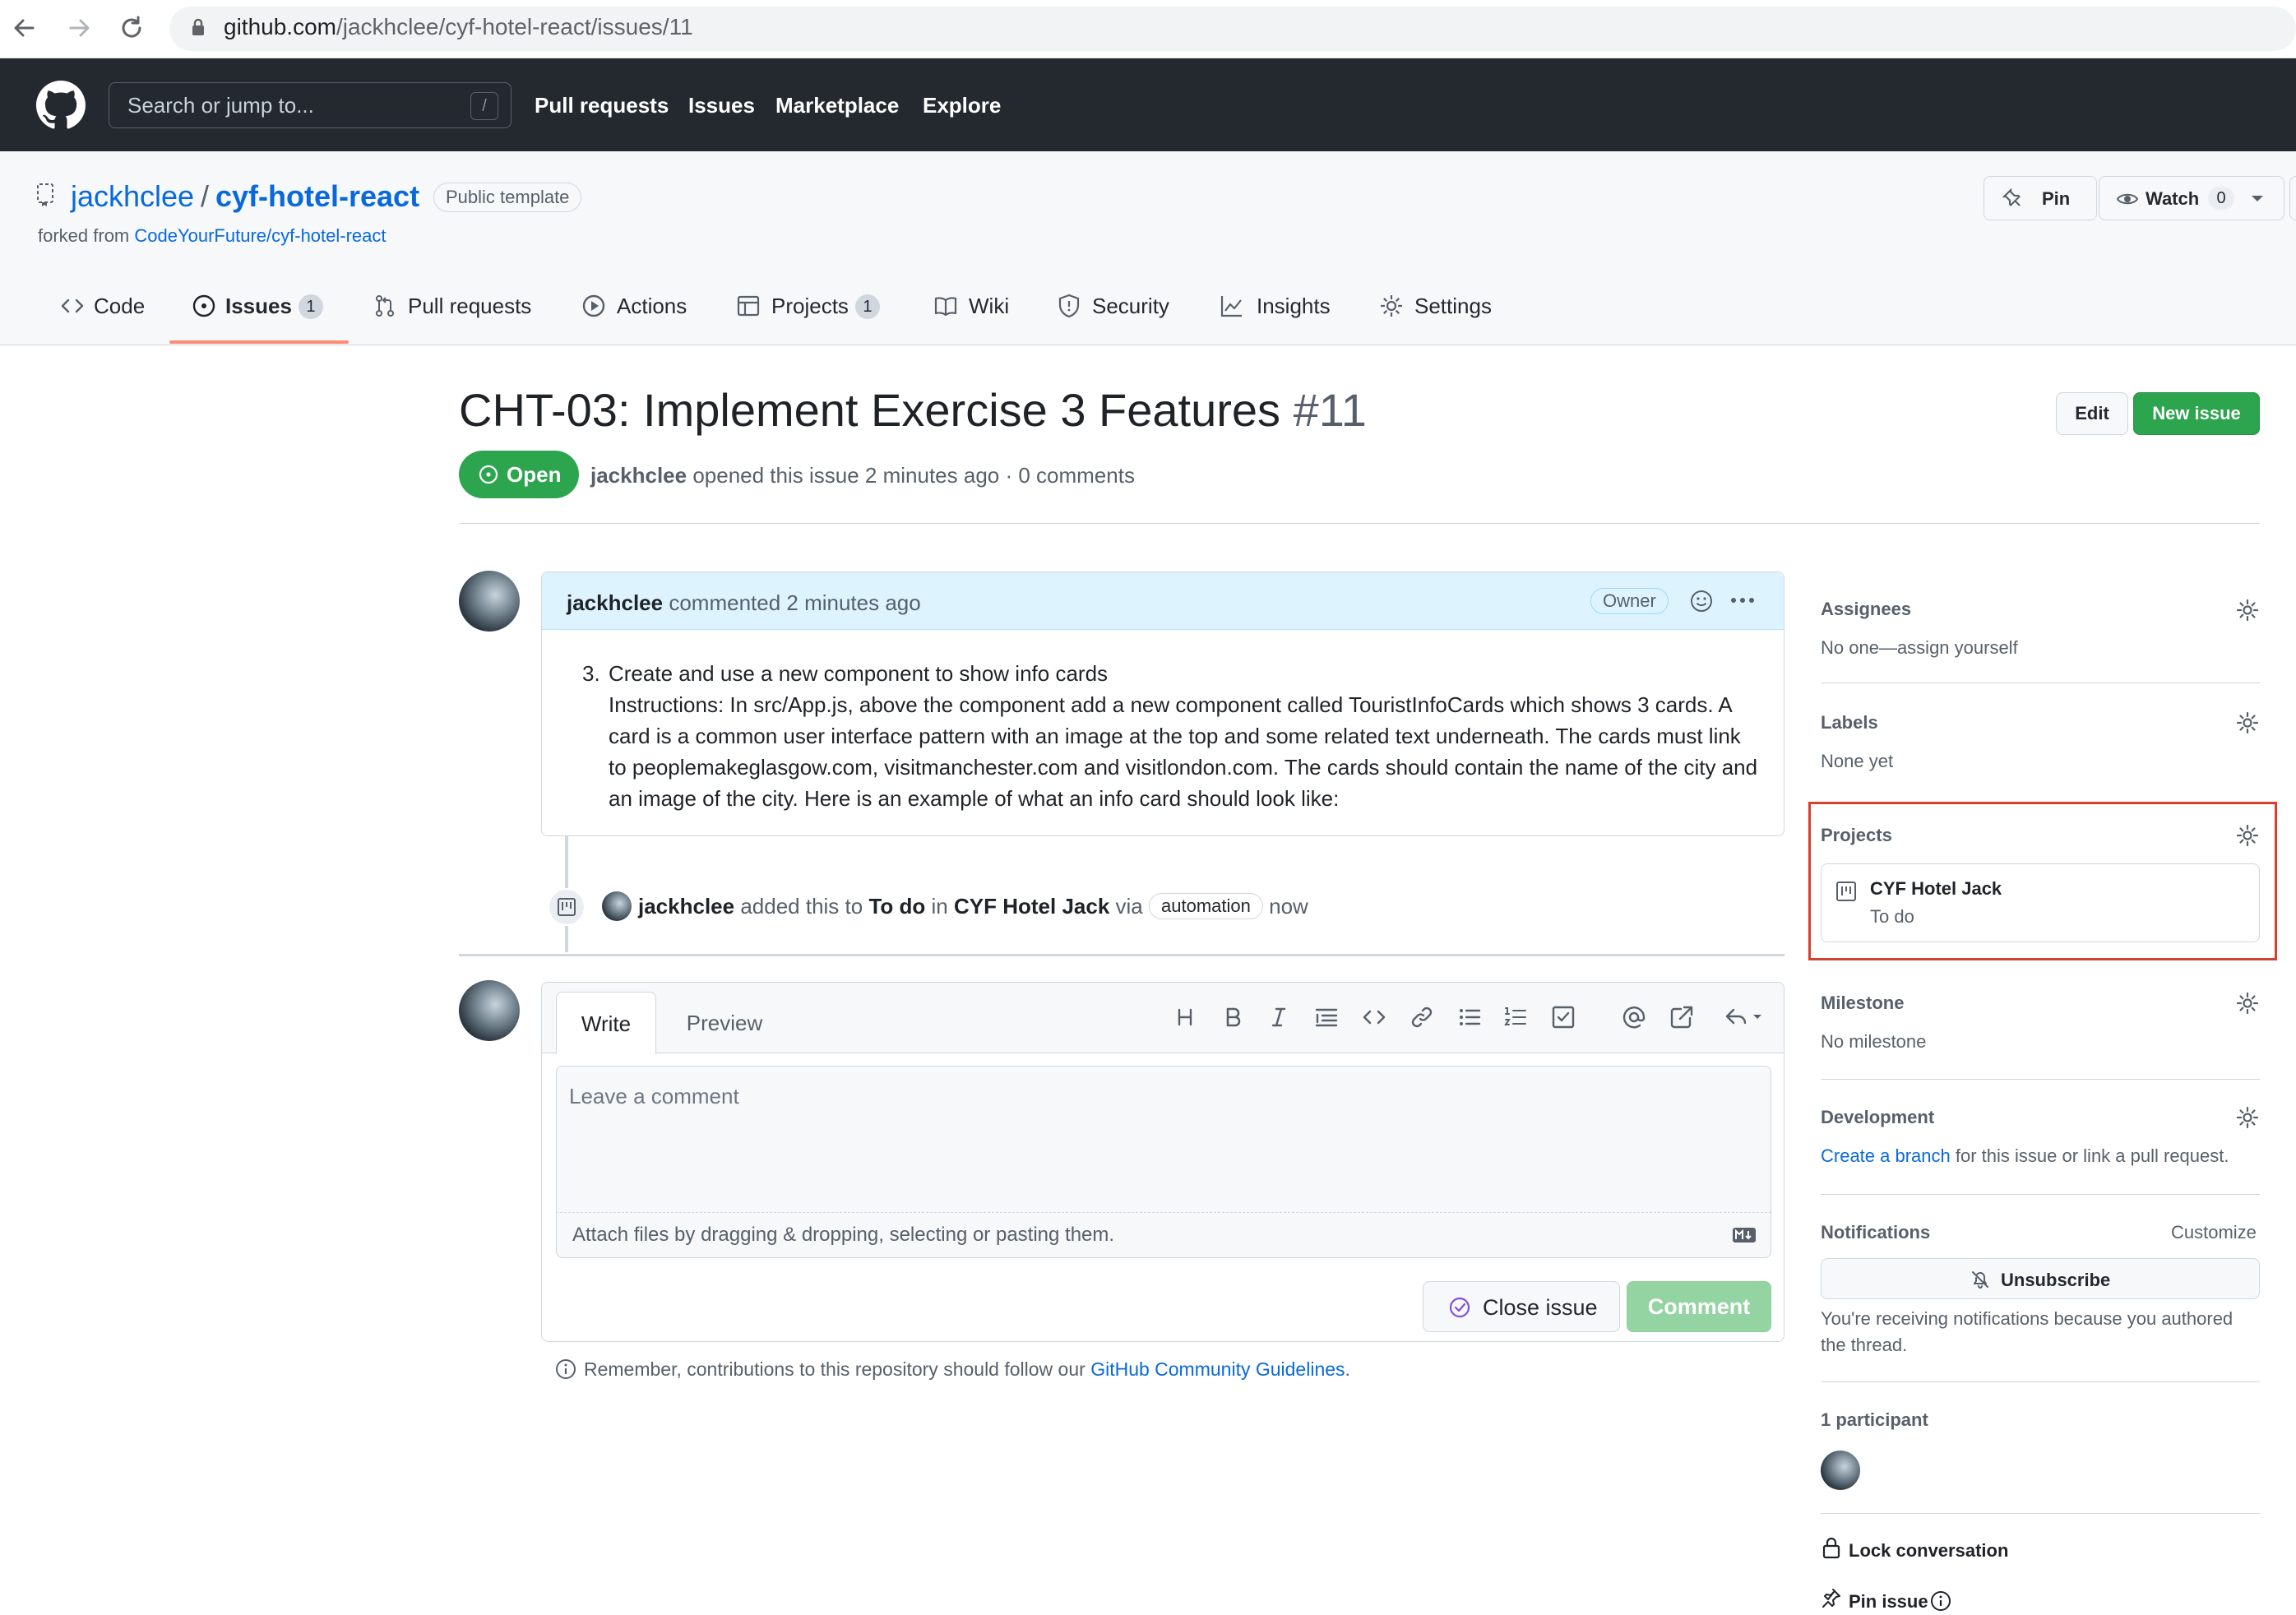  Describe the element at coordinates (1920, 648) in the screenshot. I see `assign-yourself-link: No one—assign yourself` at that location.